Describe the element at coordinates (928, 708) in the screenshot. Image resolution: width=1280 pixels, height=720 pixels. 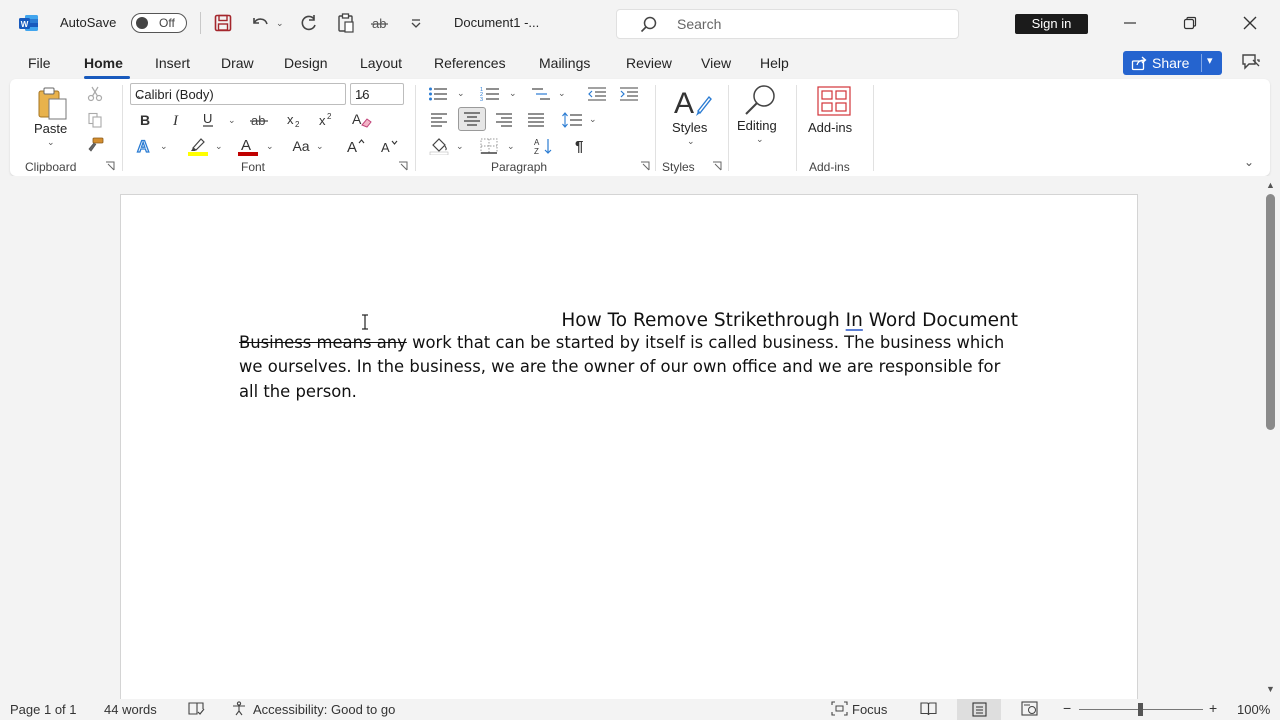
I see `read-mode-icon` at that location.